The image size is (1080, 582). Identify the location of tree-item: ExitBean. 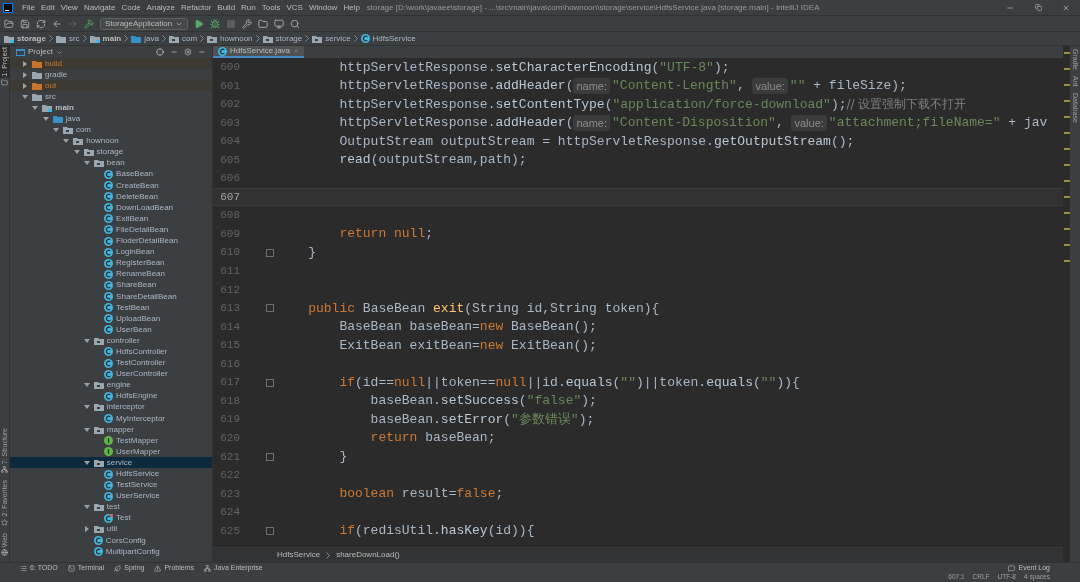
(111, 219).